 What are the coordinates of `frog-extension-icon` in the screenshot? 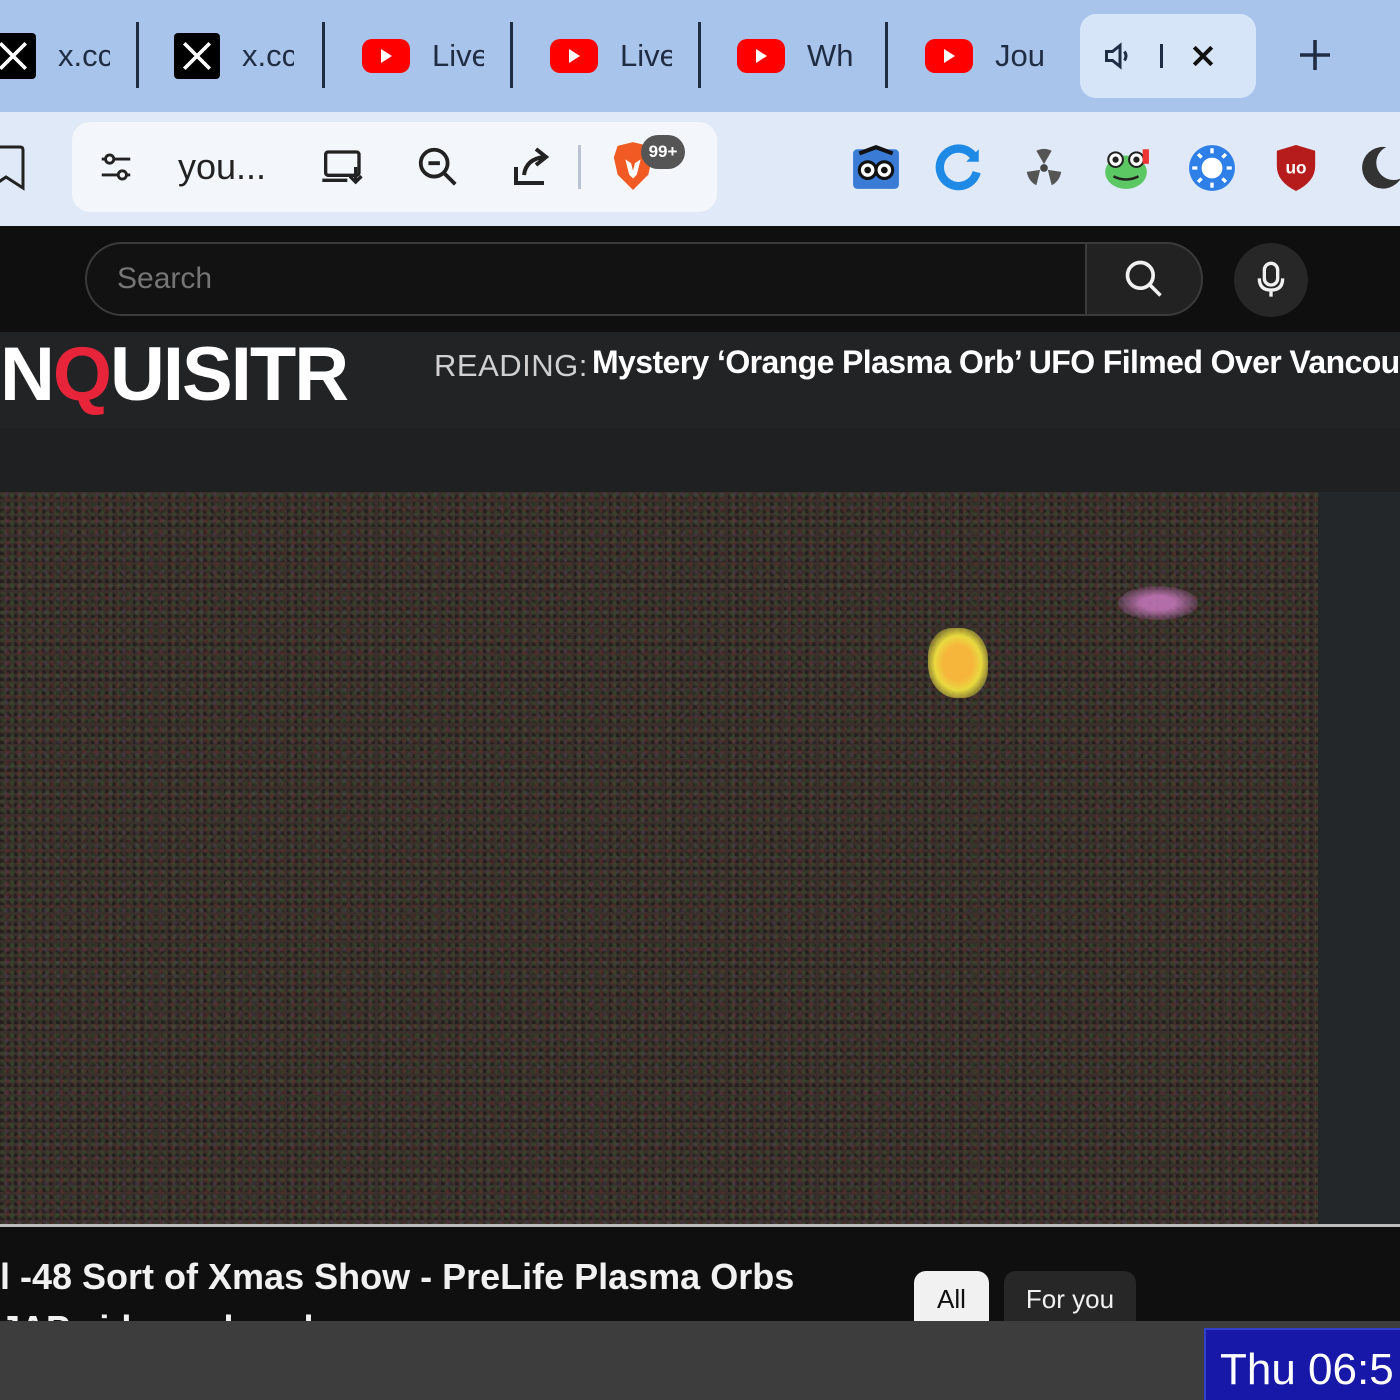 It's located at (1126, 168).